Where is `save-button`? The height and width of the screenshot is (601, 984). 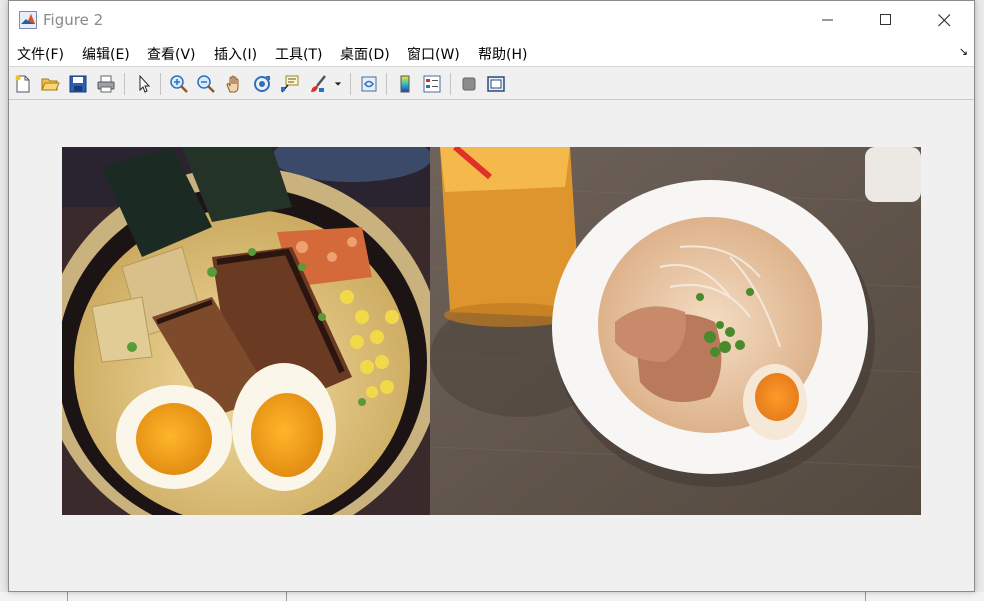 save-button is located at coordinates (78, 84).